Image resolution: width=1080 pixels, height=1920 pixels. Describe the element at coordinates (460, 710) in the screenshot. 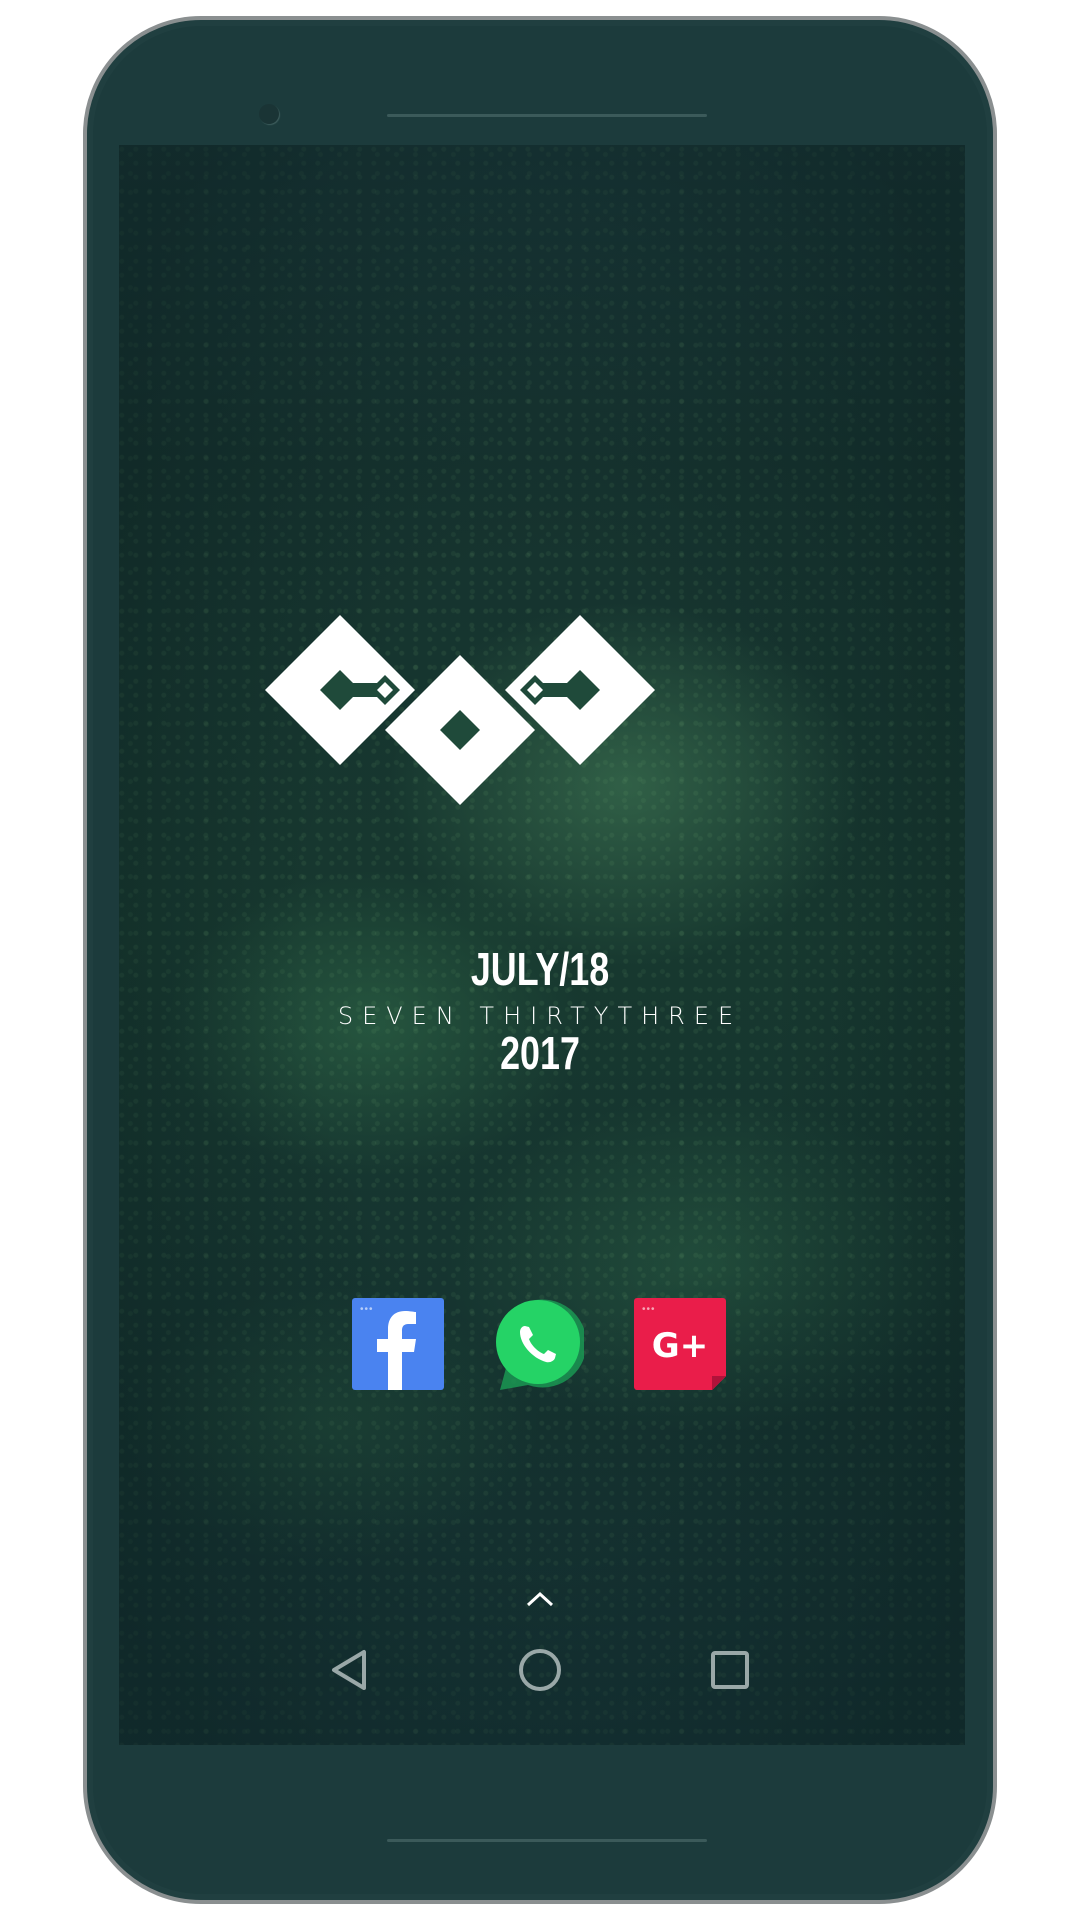

I see `logo-widget-icon` at that location.